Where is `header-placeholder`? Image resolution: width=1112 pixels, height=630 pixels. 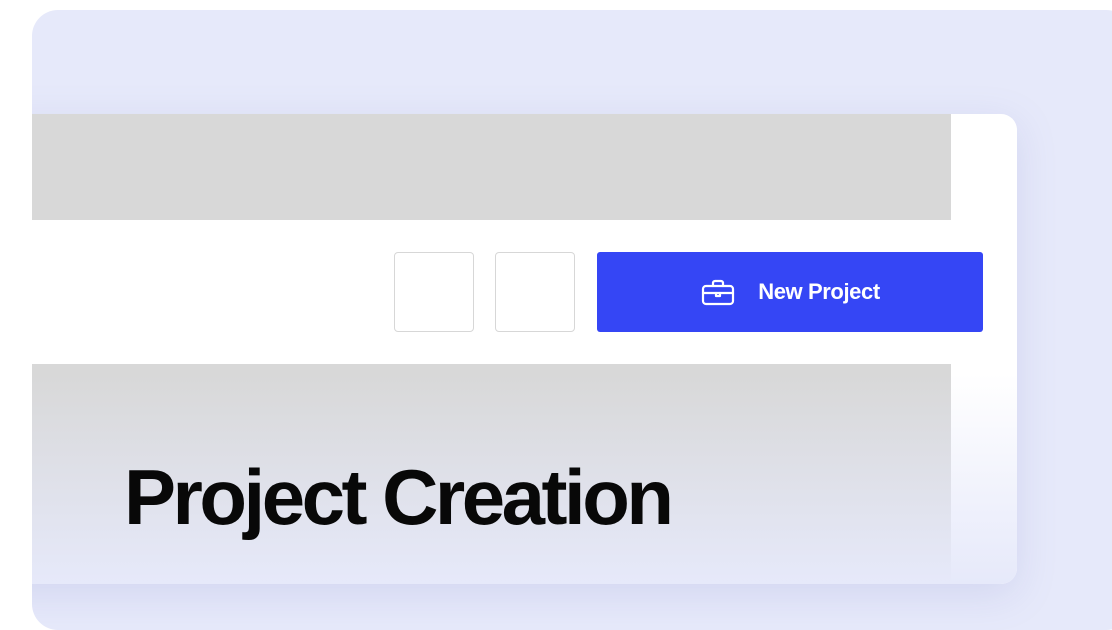 header-placeholder is located at coordinates (491, 167).